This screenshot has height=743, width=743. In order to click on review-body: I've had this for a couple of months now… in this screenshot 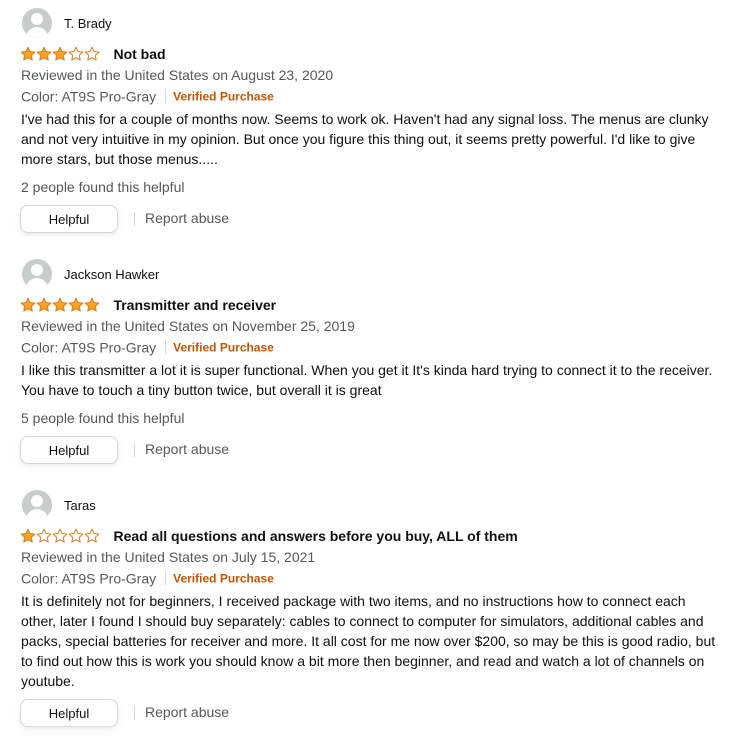, I will do `click(365, 139)`.